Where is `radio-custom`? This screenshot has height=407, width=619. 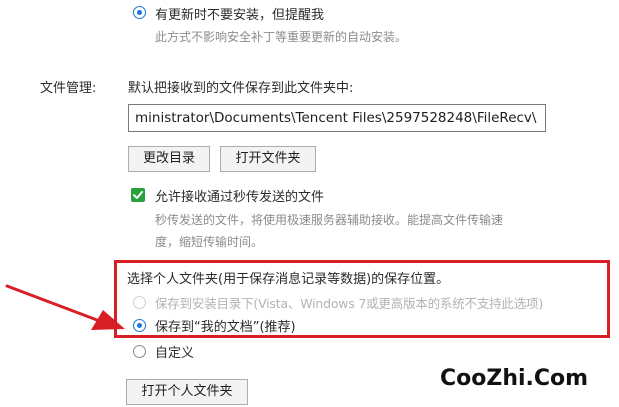 radio-custom is located at coordinates (139, 351).